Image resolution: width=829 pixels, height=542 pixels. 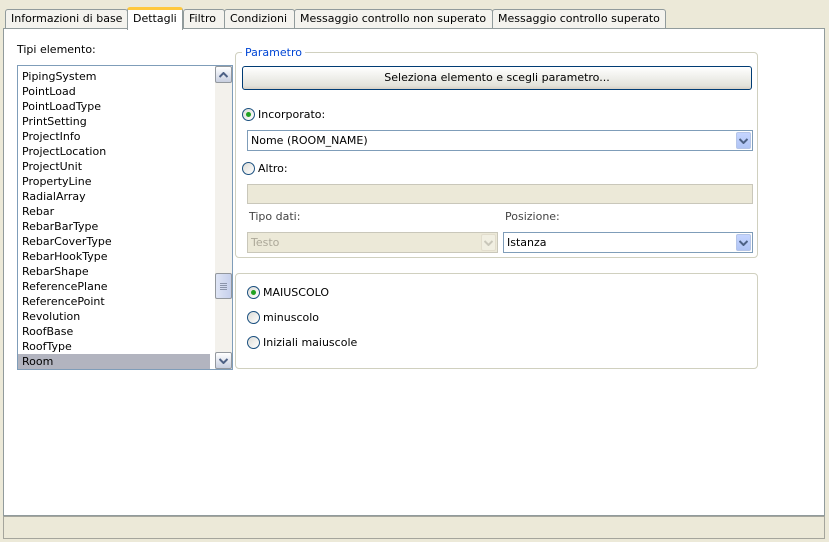 What do you see at coordinates (414, 527) in the screenshot?
I see `bottom-bar` at bounding box center [414, 527].